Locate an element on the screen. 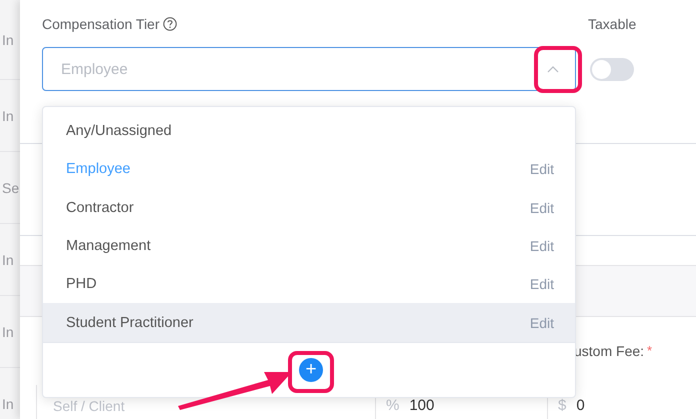  dropdown-option: Any/Unassigned is located at coordinates (309, 131).